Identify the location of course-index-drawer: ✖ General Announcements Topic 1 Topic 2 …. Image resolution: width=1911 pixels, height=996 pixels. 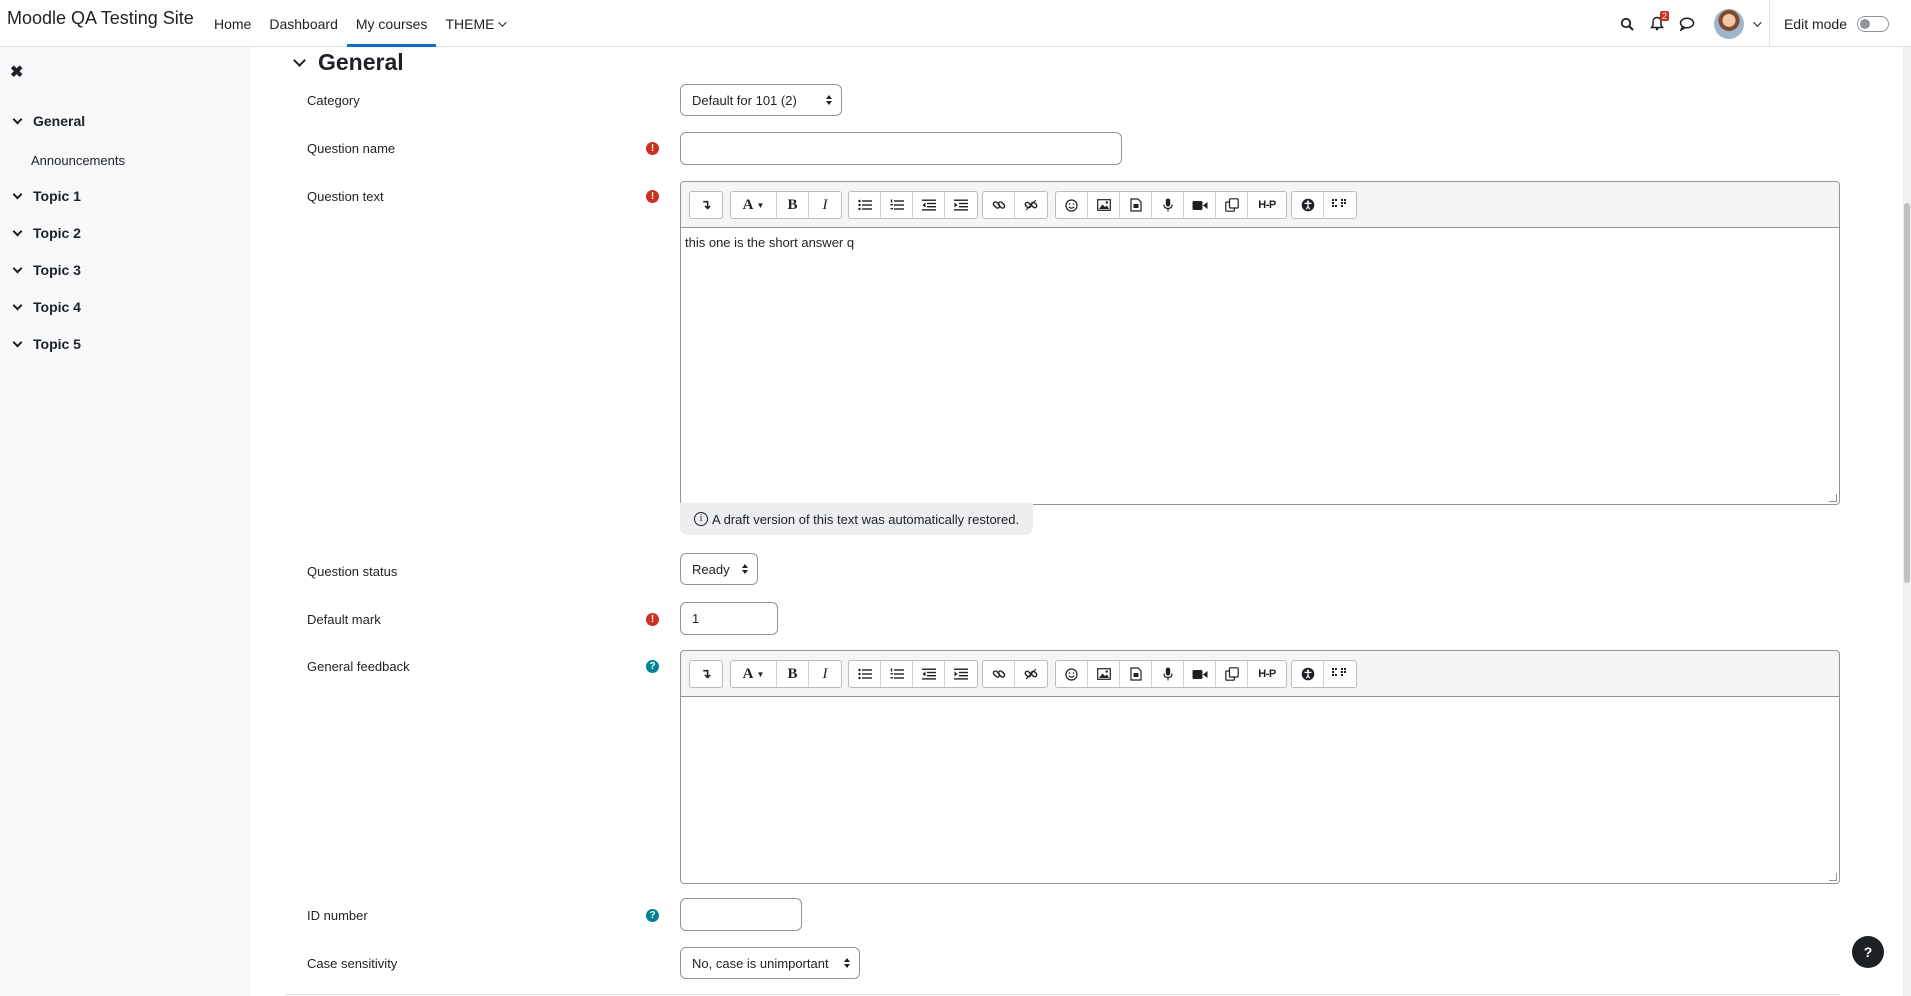
(125, 521).